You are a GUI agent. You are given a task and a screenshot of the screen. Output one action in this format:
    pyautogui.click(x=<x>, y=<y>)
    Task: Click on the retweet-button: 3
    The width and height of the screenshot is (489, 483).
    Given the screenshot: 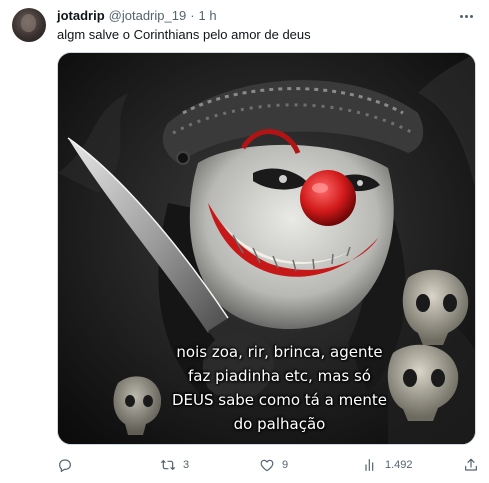 What is the action you would take?
    pyautogui.click(x=174, y=465)
    